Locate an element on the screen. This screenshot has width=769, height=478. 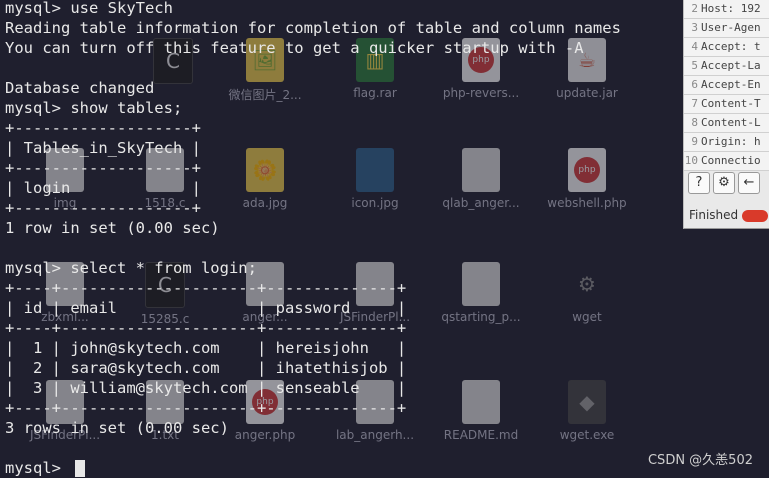
desktop-icon-wget: ⚙ wget is located at coordinates (587, 293).